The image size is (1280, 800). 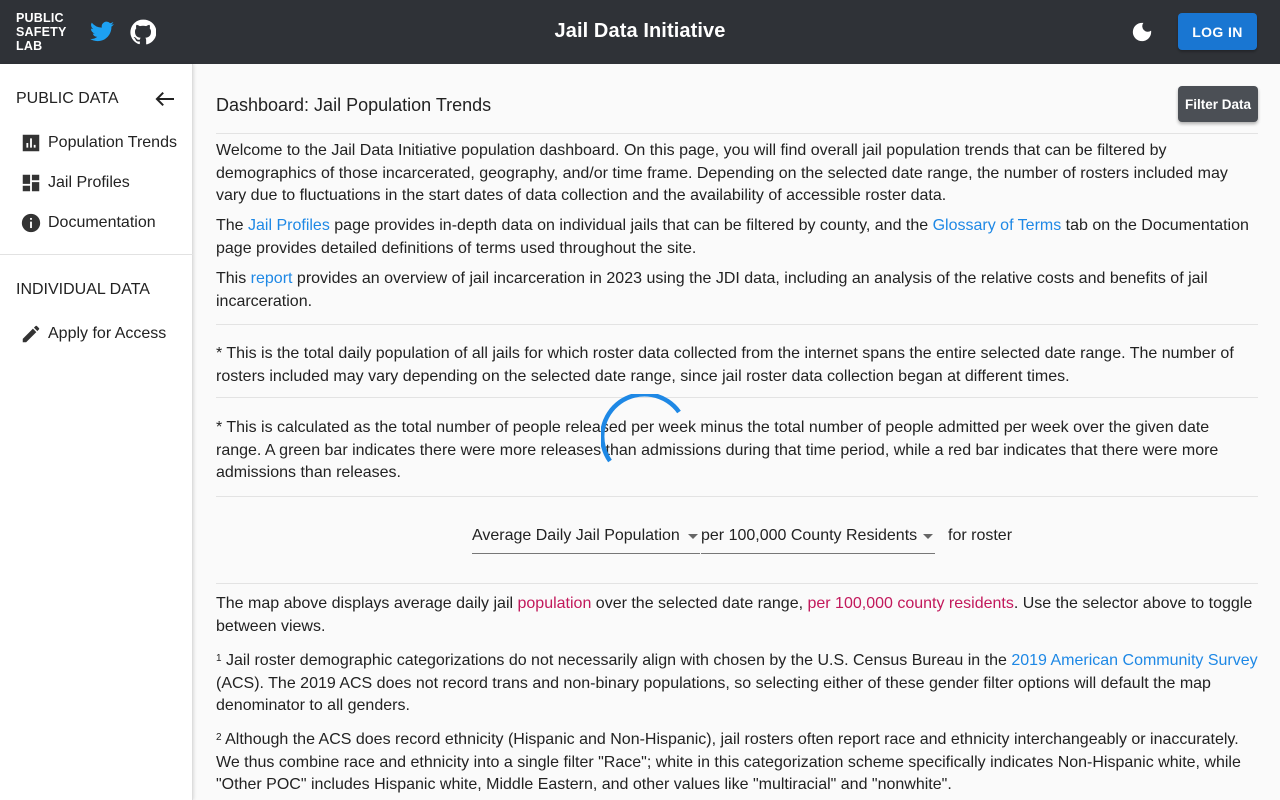 I want to click on arrow-left-icon, so click(x=165, y=99).